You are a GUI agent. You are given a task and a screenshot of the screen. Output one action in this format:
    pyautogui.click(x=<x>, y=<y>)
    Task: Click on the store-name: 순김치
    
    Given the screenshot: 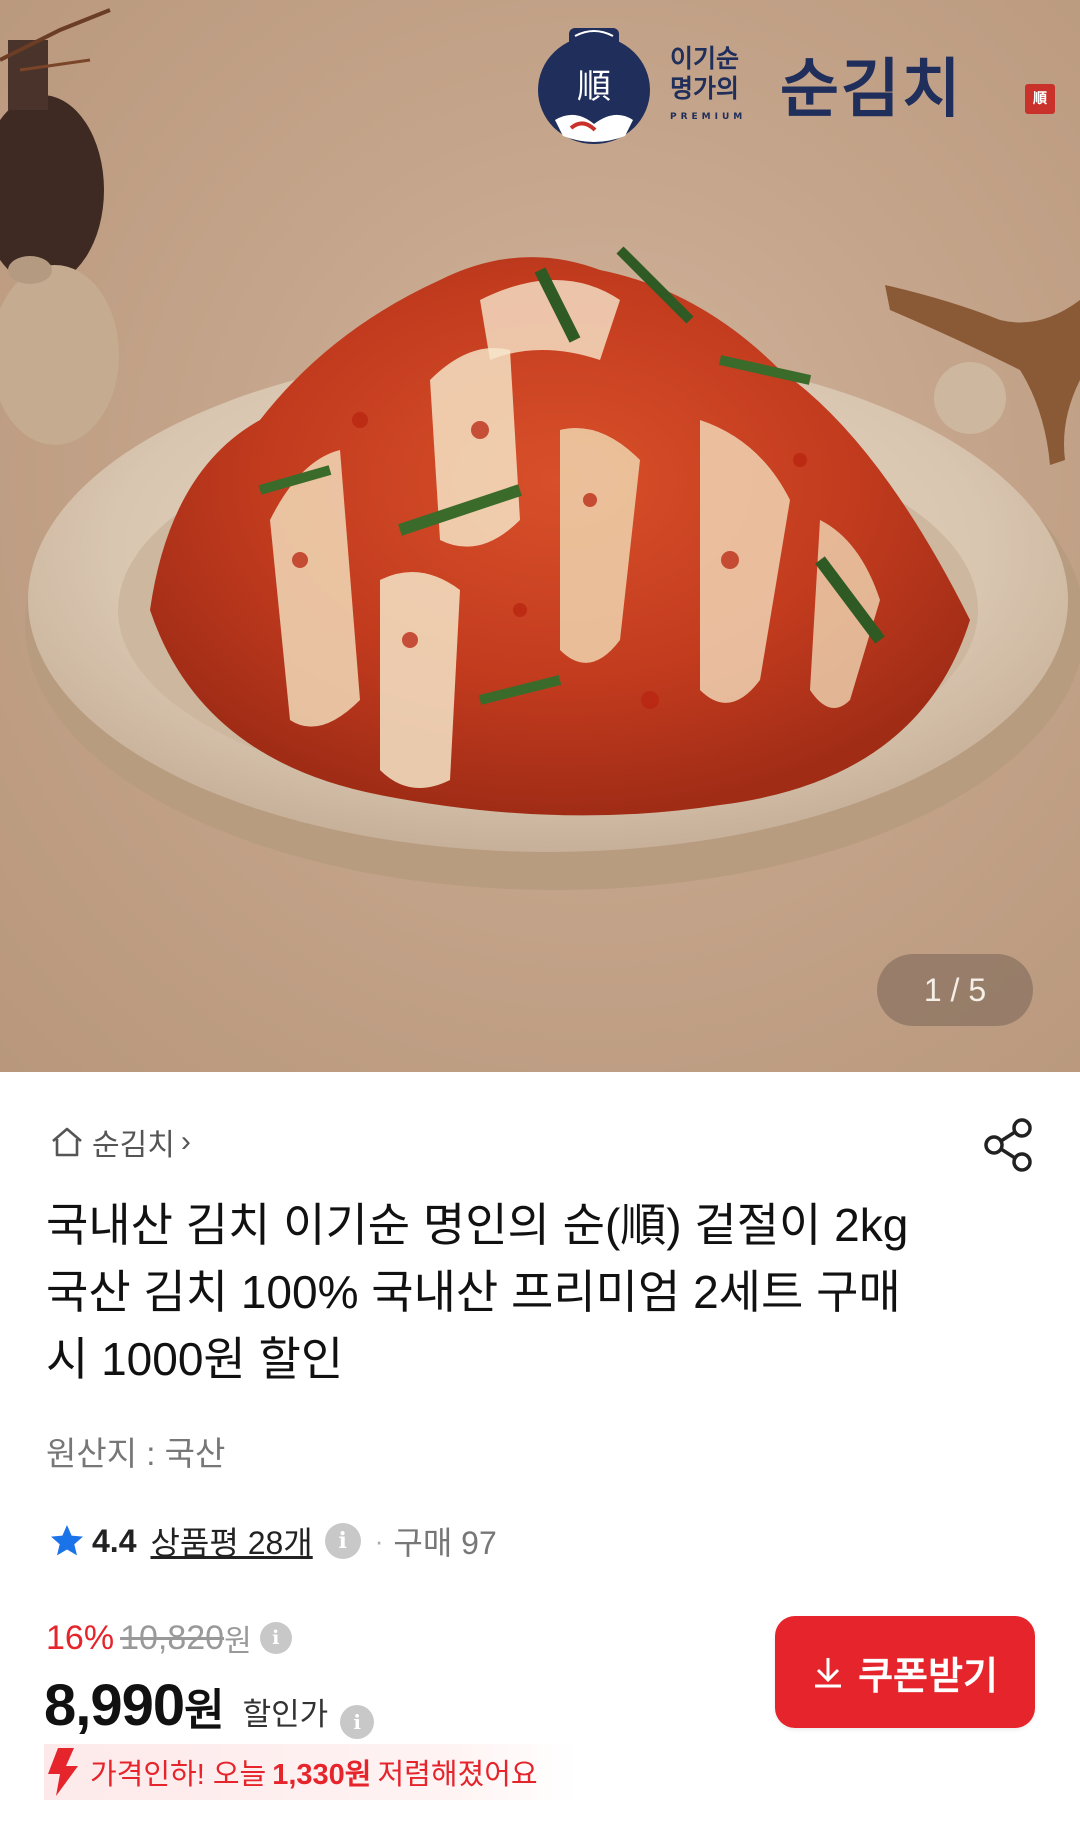 What is the action you would take?
    pyautogui.click(x=133, y=1145)
    